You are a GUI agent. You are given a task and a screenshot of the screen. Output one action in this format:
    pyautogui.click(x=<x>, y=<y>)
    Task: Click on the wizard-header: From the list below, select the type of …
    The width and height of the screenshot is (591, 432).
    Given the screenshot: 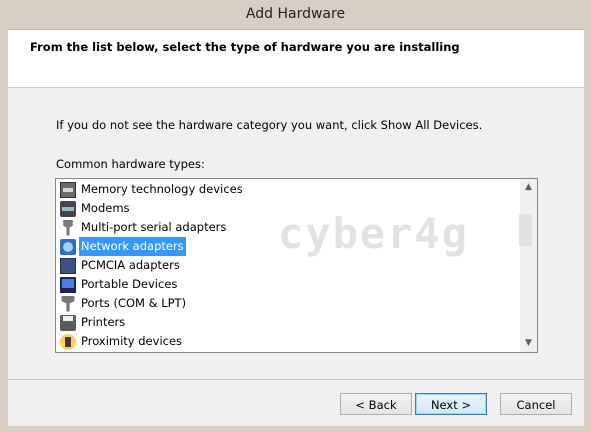 What is the action you would take?
    pyautogui.click(x=296, y=59)
    